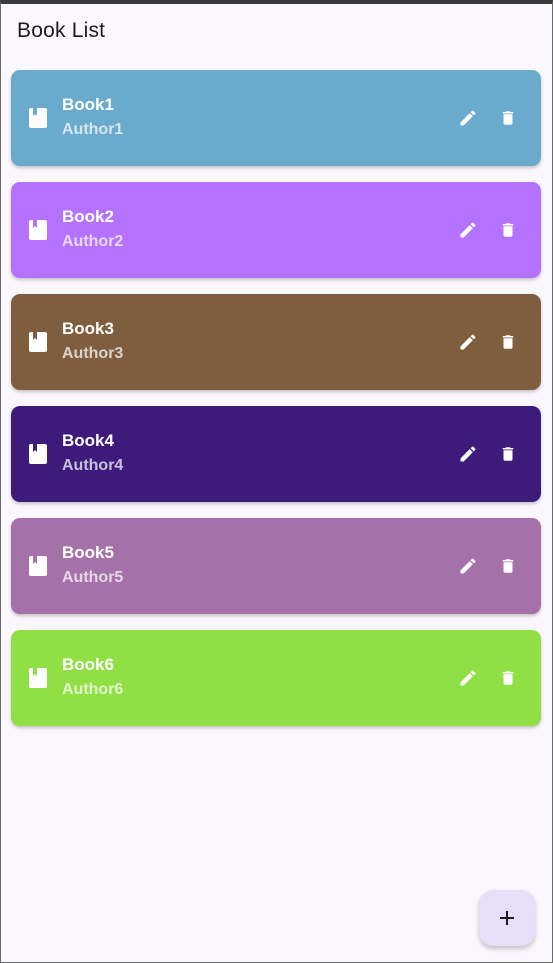 Image resolution: width=553 pixels, height=963 pixels. I want to click on book-card-5: Book5 Author5, so click(276, 566).